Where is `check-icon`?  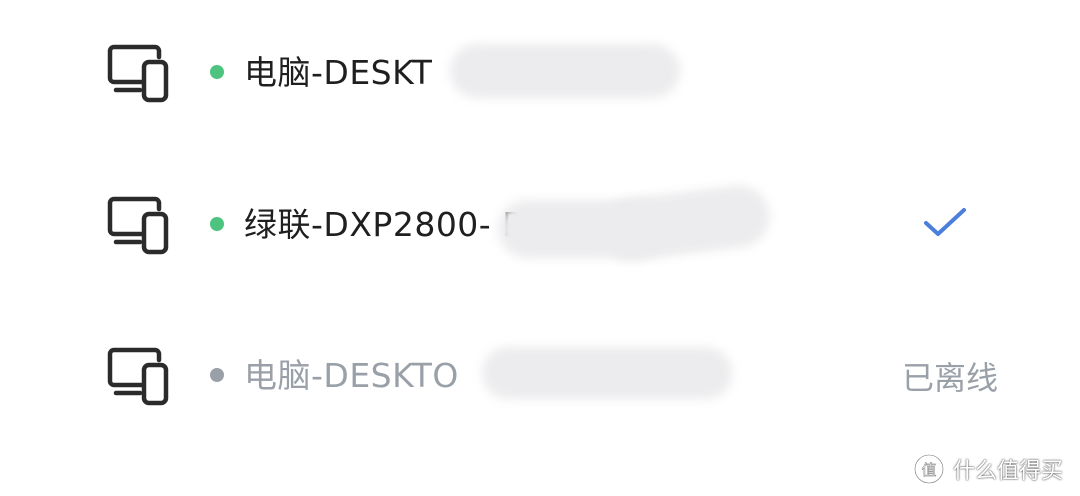 check-icon is located at coordinates (945, 222).